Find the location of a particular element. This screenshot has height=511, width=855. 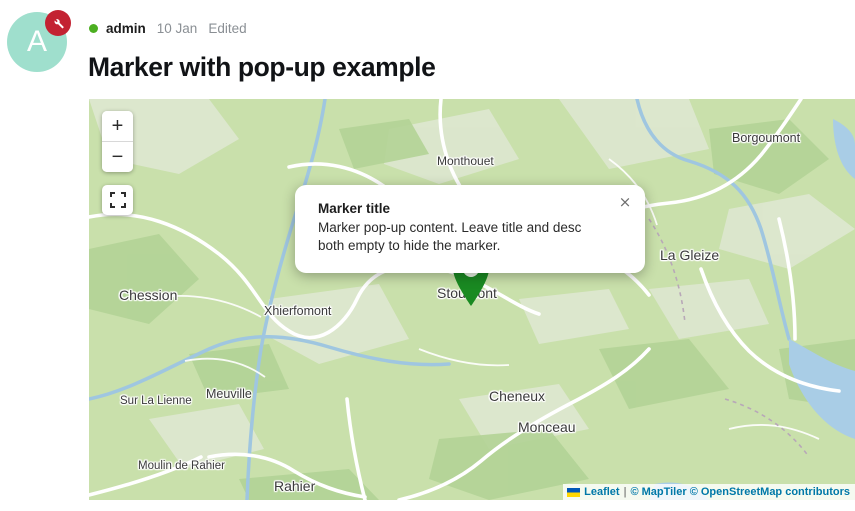

post-meta: admin 10 Jan Edited is located at coordinates (168, 28).